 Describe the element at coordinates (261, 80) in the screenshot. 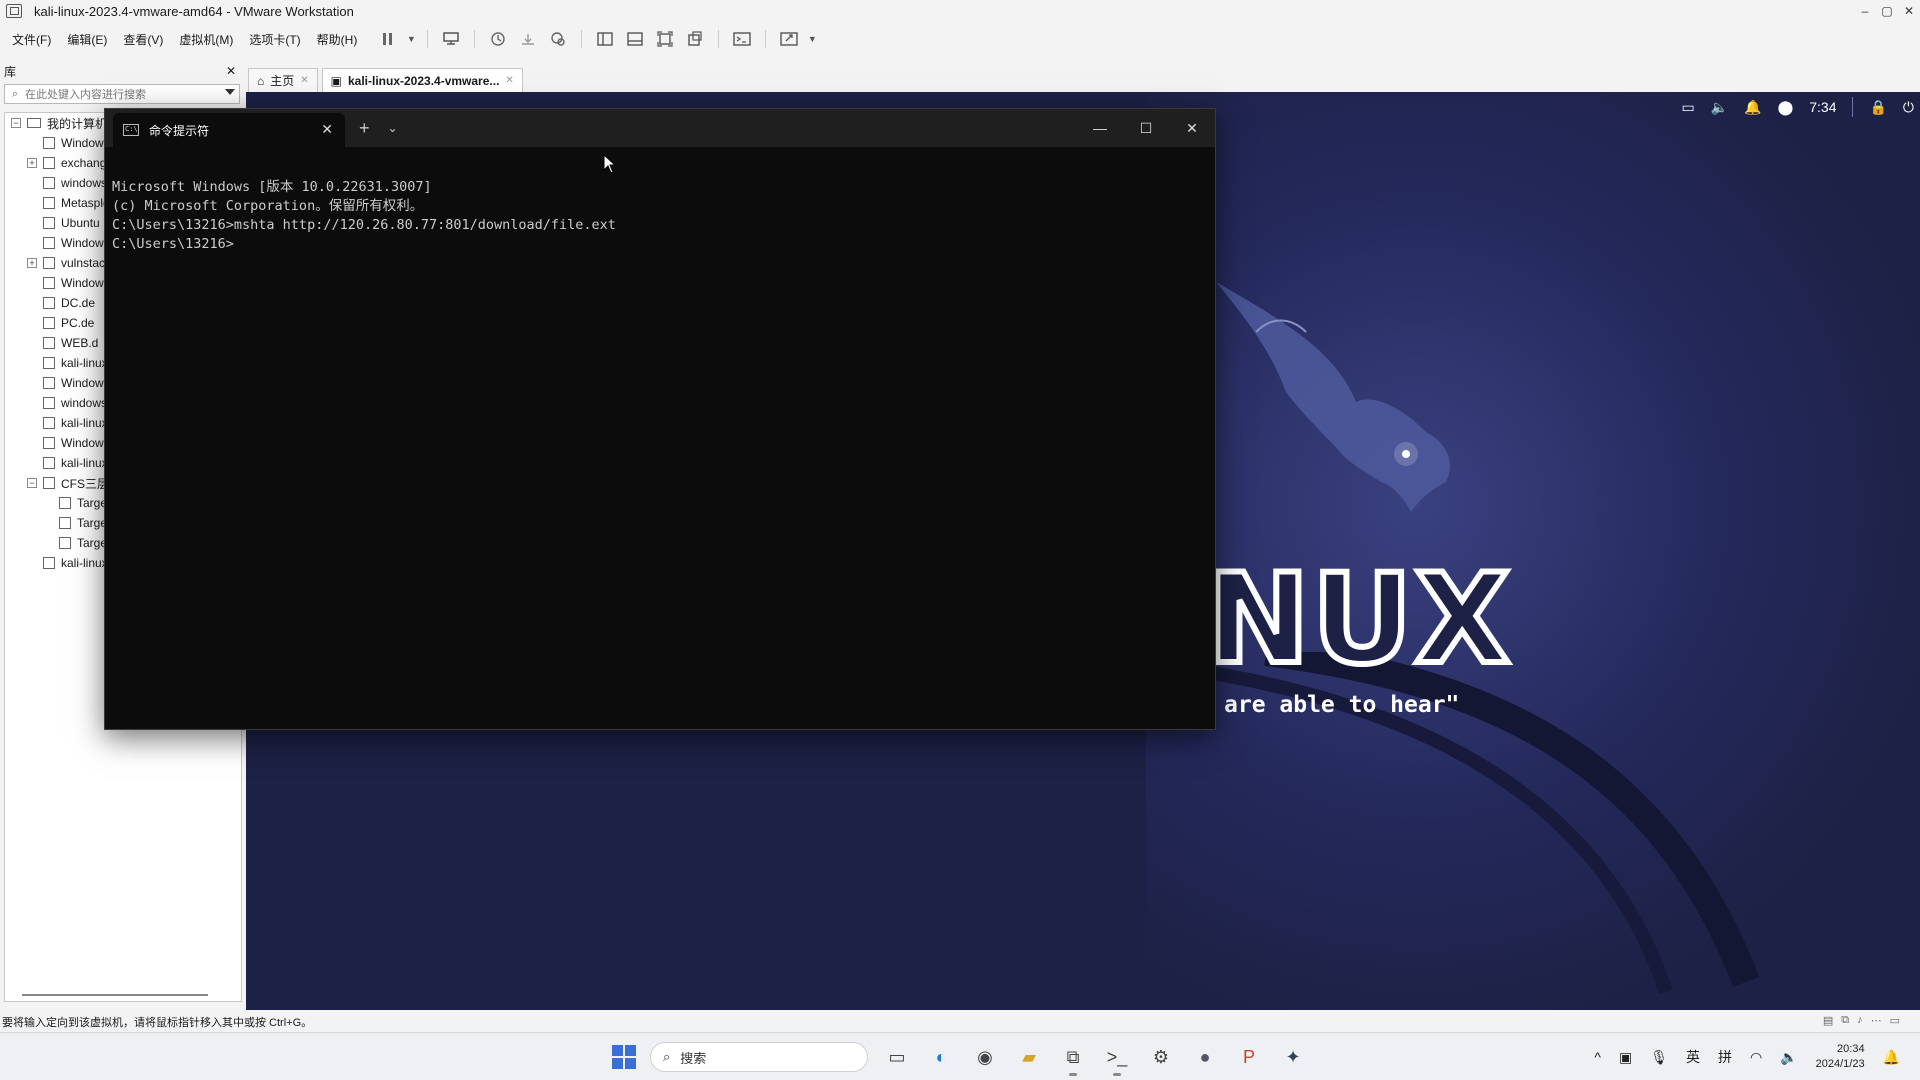

I see `home-icon: ⌂` at that location.